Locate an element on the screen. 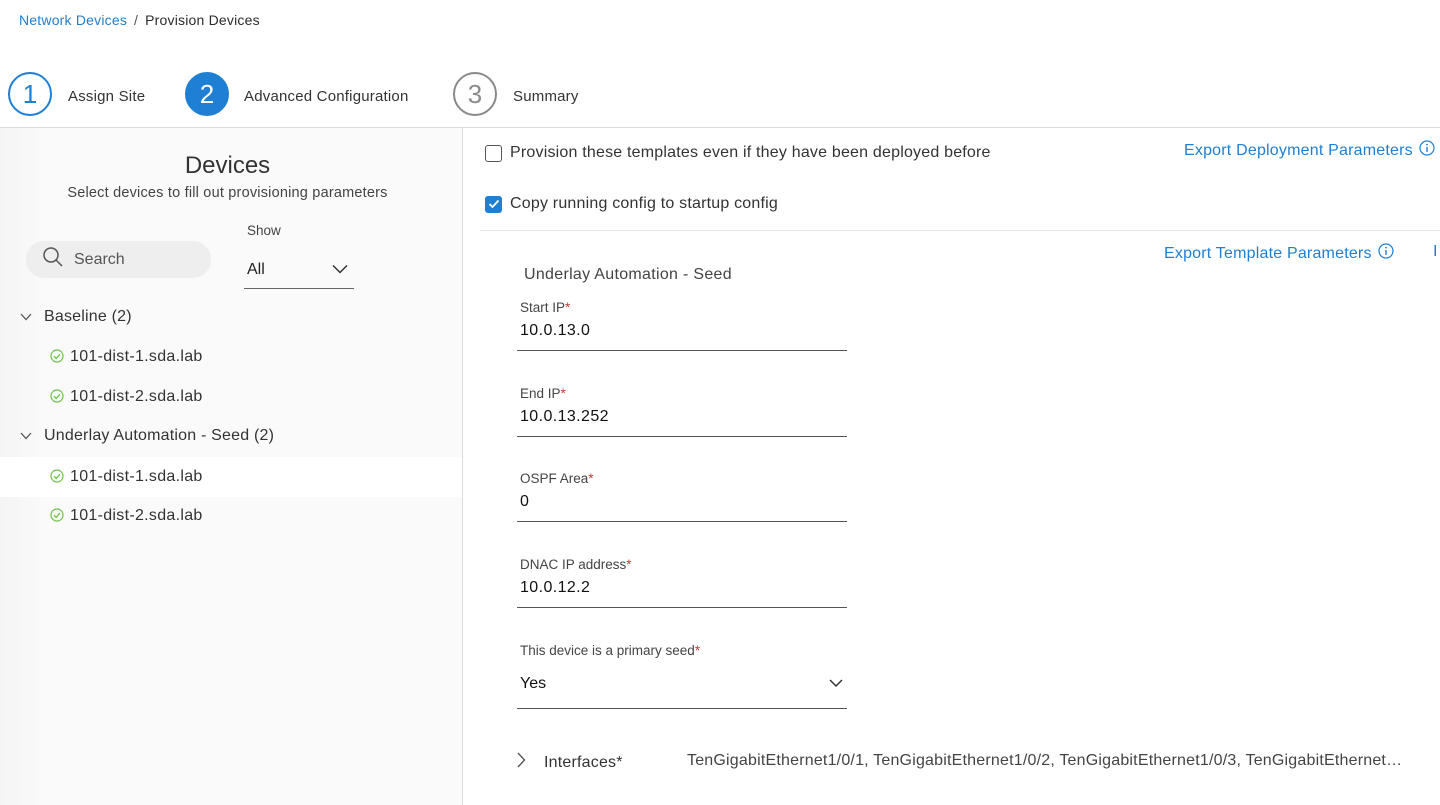 The width and height of the screenshot is (1440, 805). export-template-label: Export Template Parameters is located at coordinates (1268, 253).